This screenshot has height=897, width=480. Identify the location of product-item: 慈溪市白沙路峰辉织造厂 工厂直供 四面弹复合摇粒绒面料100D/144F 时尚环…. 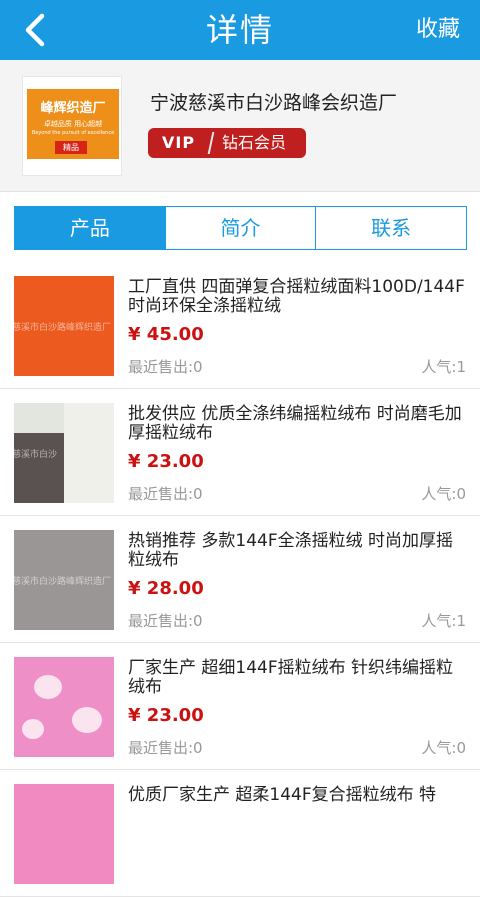
(240, 325).